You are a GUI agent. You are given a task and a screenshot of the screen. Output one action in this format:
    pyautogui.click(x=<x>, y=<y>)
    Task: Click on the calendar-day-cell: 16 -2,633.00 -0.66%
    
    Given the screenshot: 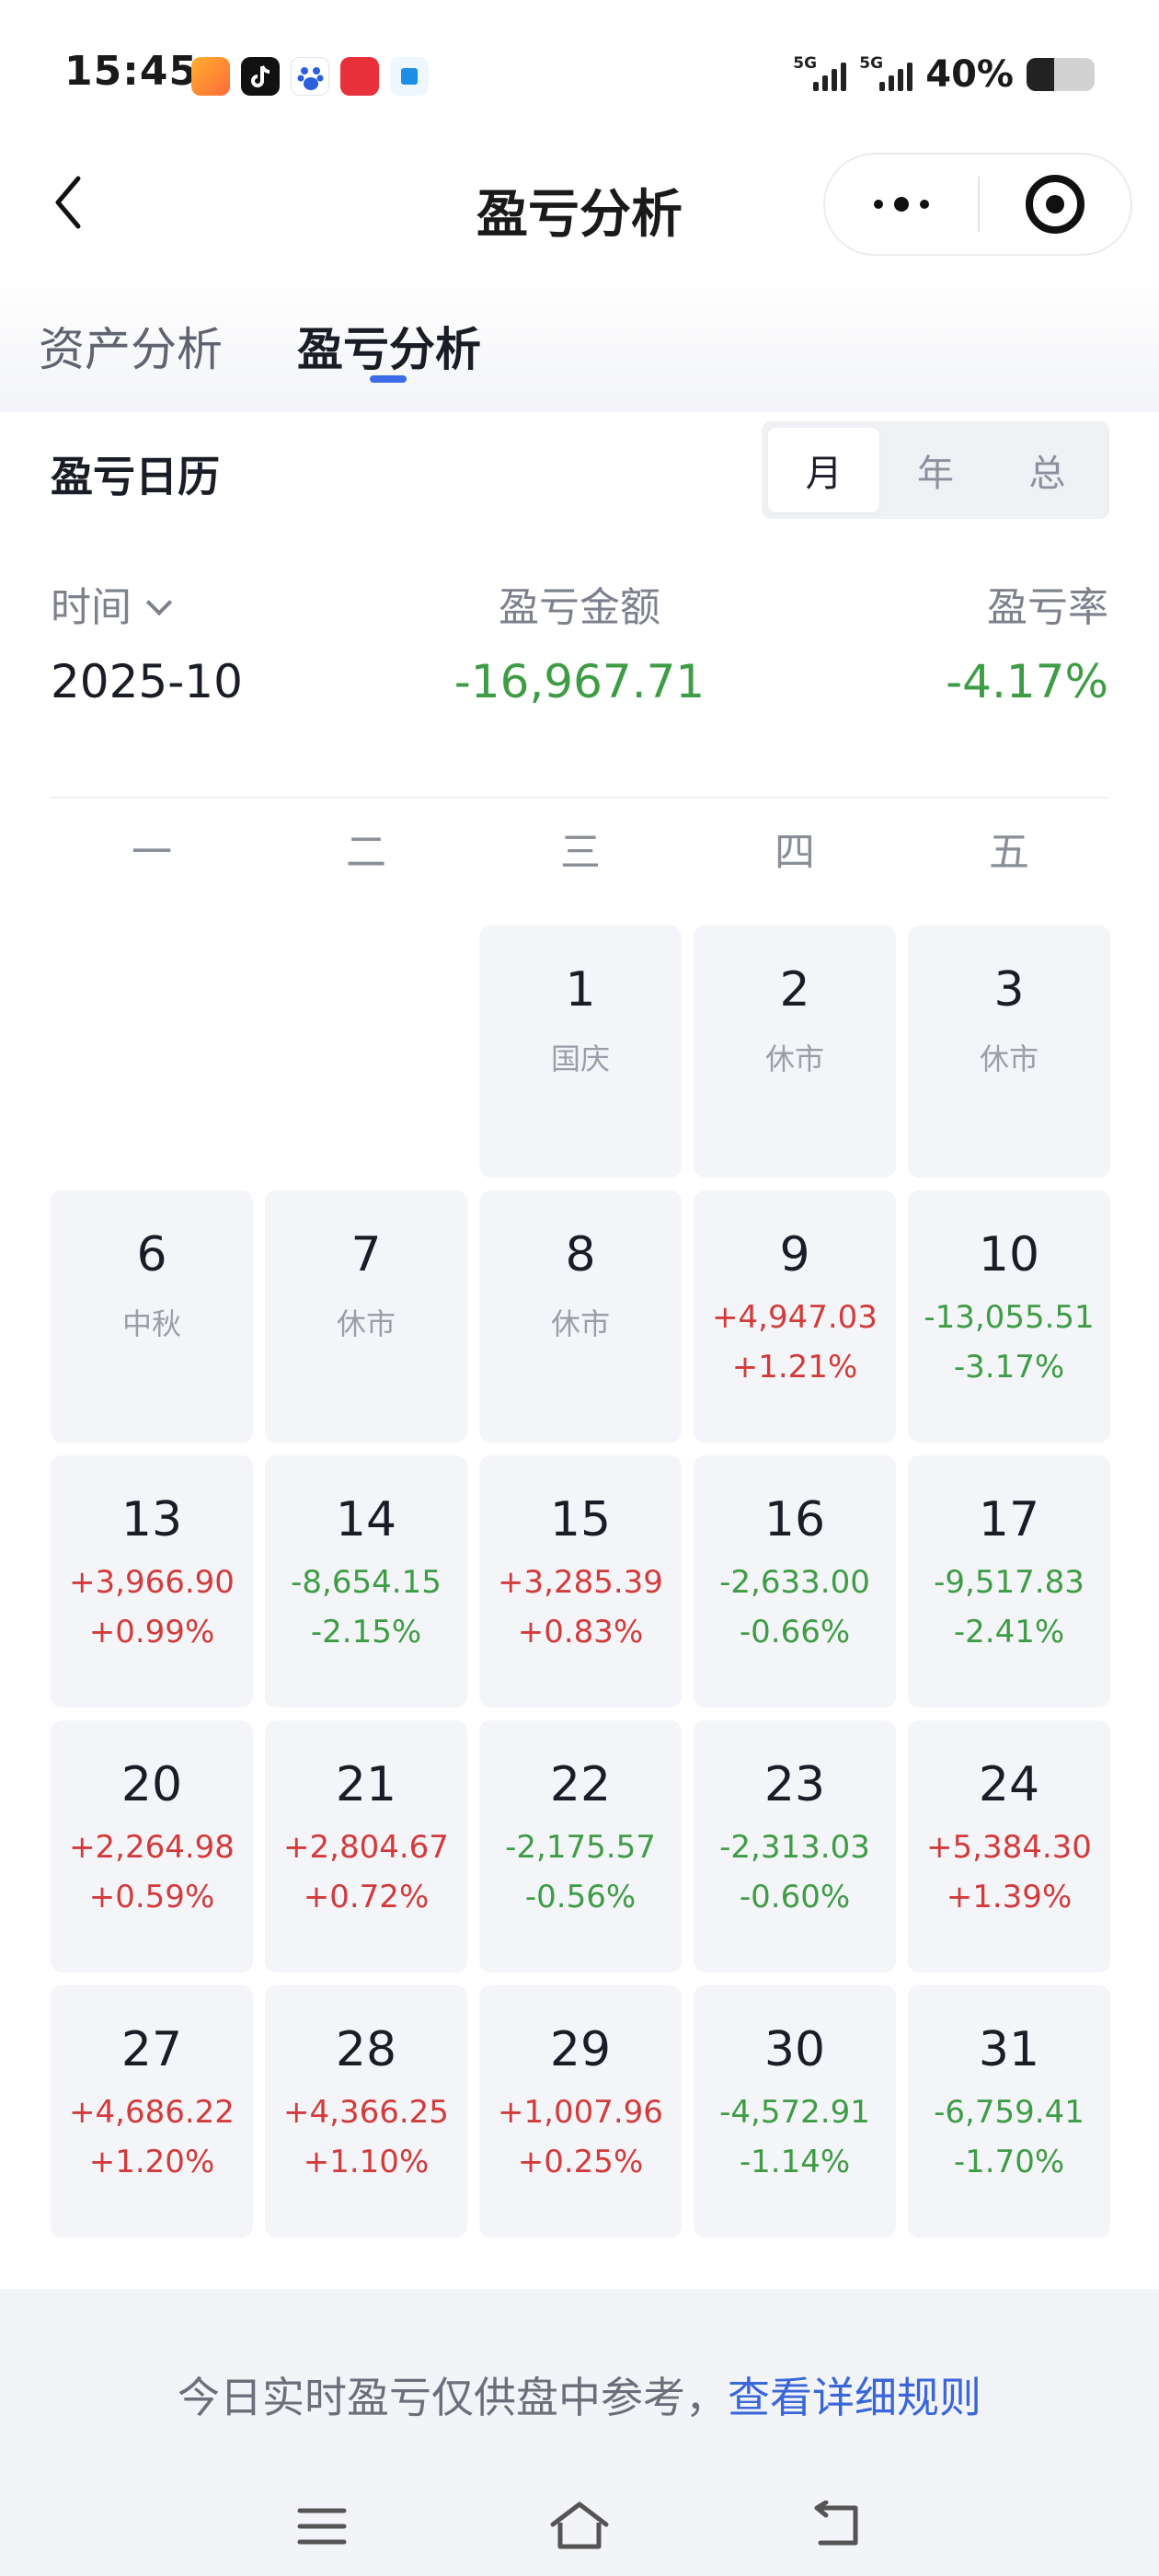 What is the action you would take?
    pyautogui.click(x=795, y=1581)
    